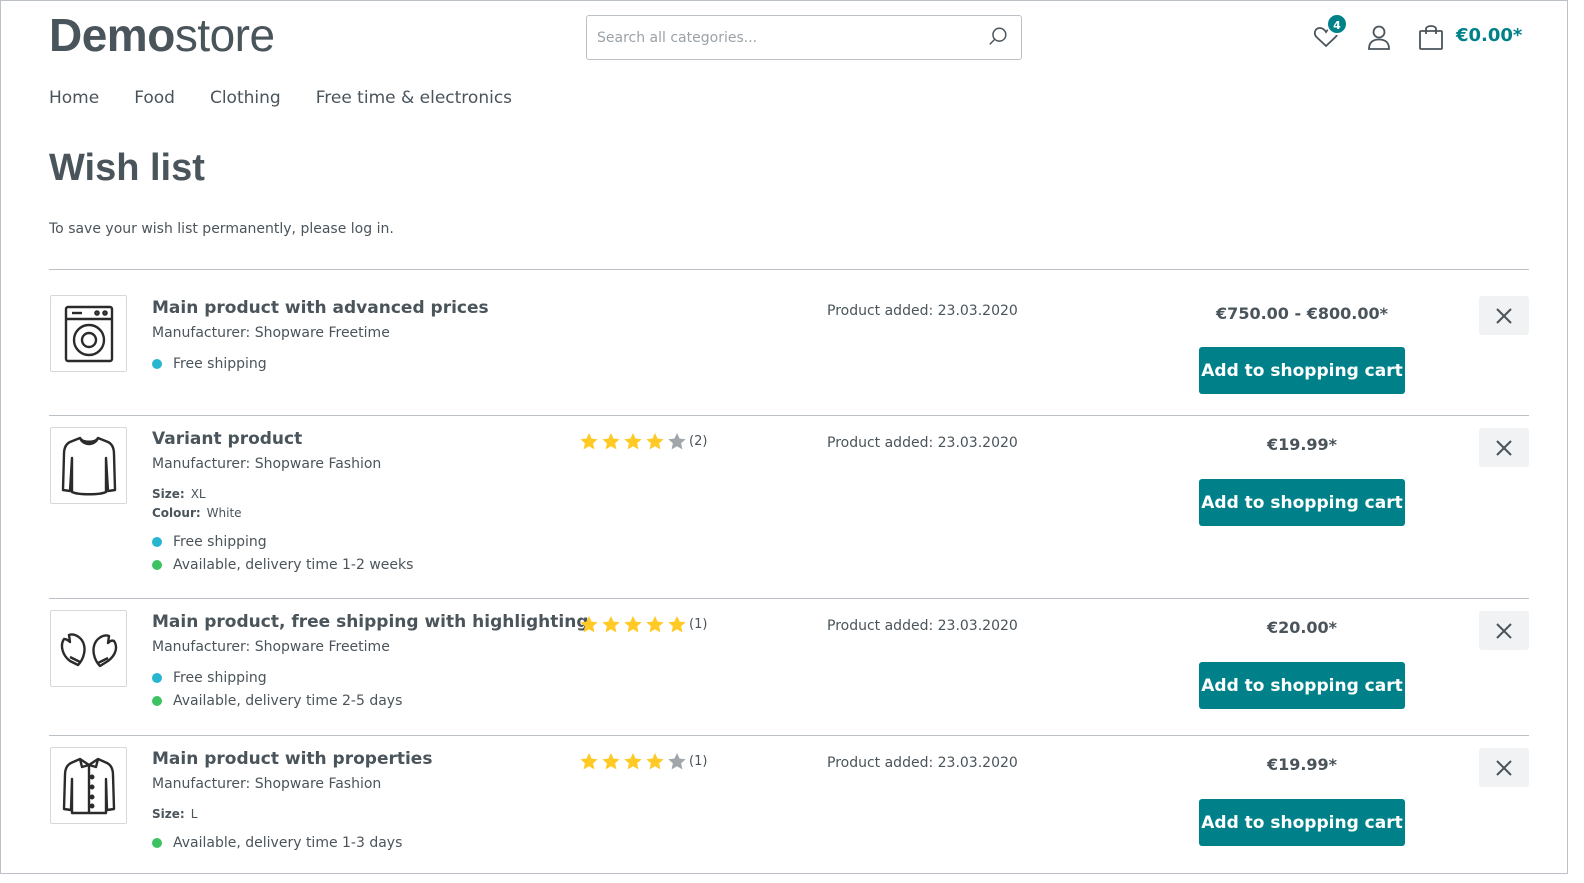 Image resolution: width=1584 pixels, height=883 pixels. I want to click on search-box, so click(804, 37).